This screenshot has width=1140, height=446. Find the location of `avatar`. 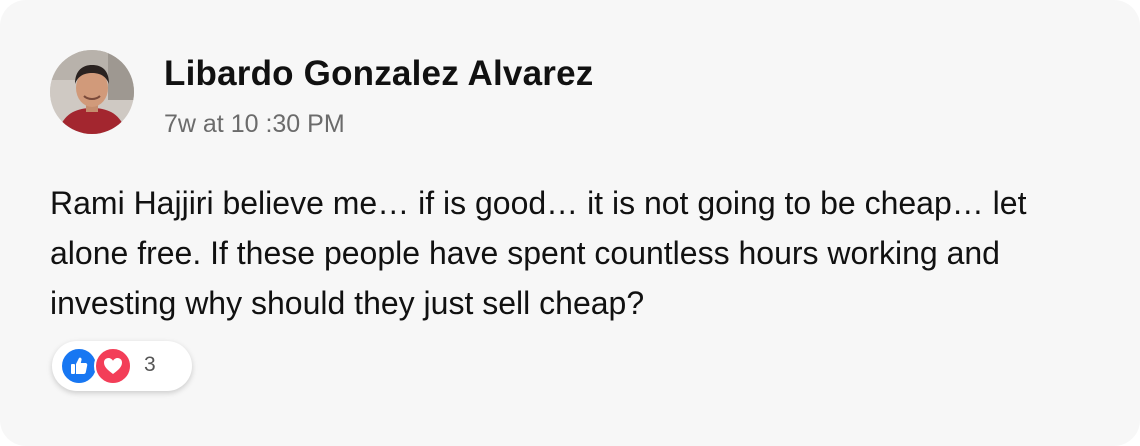

avatar is located at coordinates (92, 92).